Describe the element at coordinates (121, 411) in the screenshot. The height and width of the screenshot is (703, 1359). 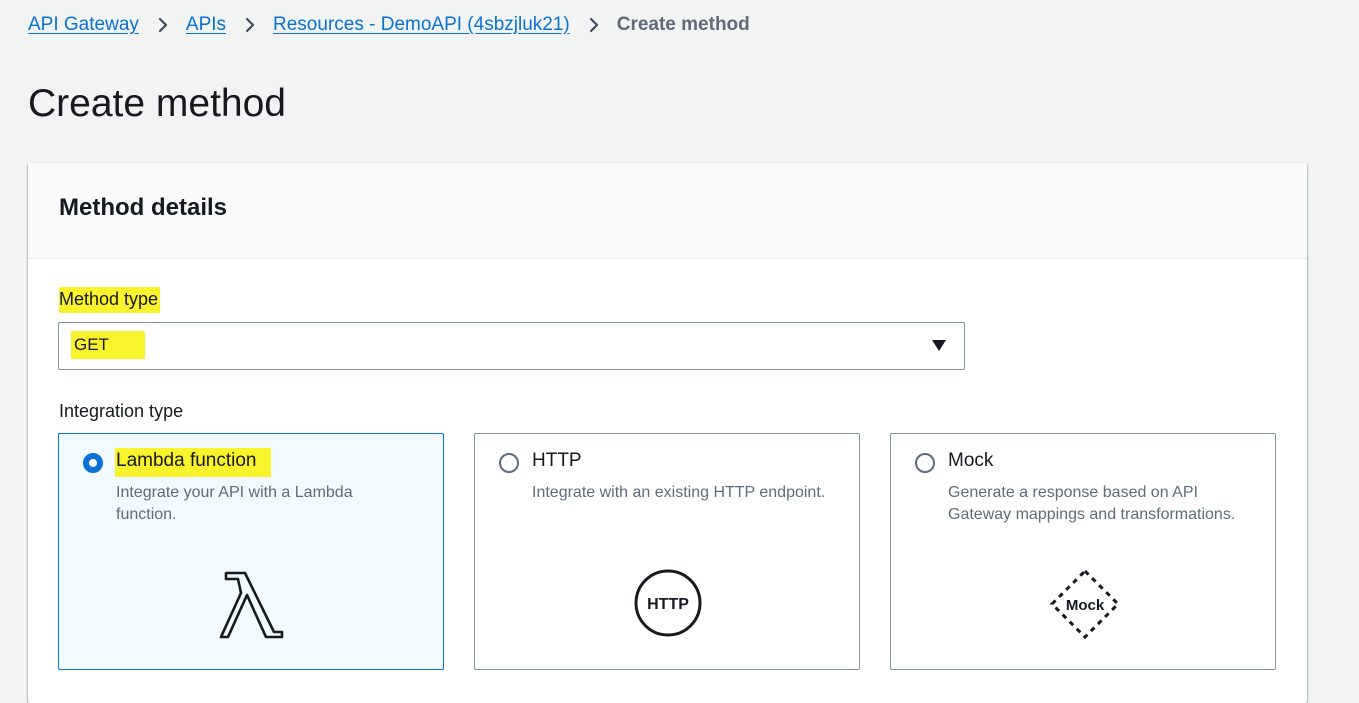
I see `integration-type-label: Integration type` at that location.